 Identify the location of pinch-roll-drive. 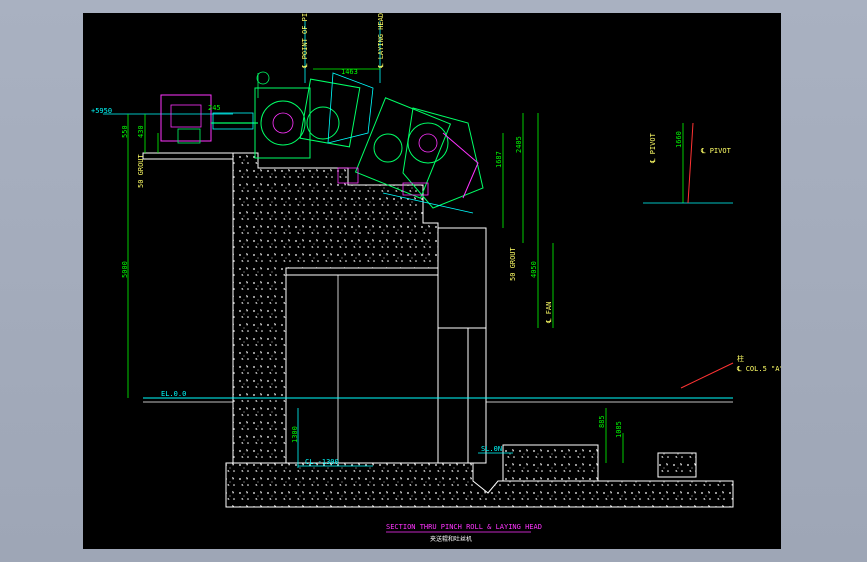
(186, 118).